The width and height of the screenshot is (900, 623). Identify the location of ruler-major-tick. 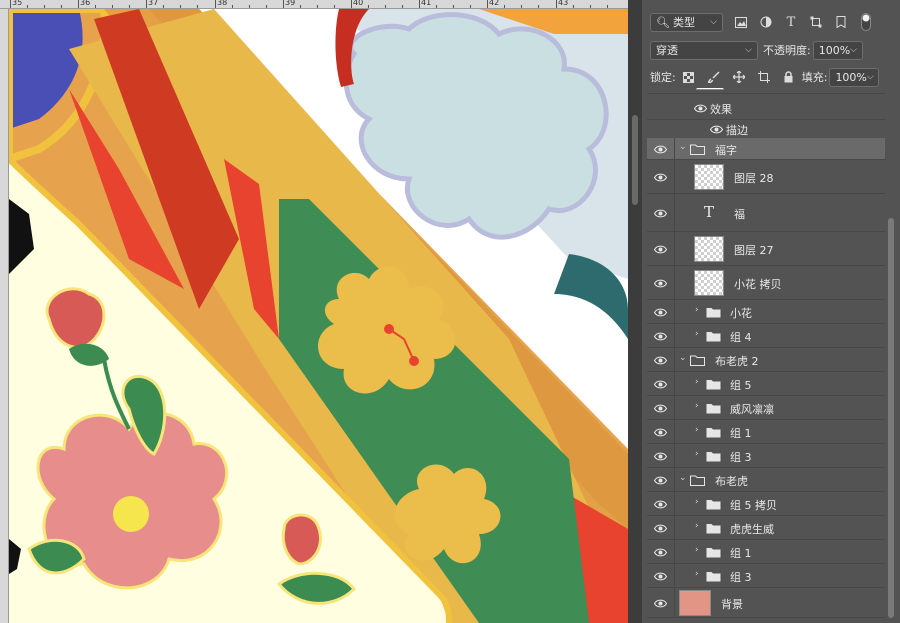
(146, 4).